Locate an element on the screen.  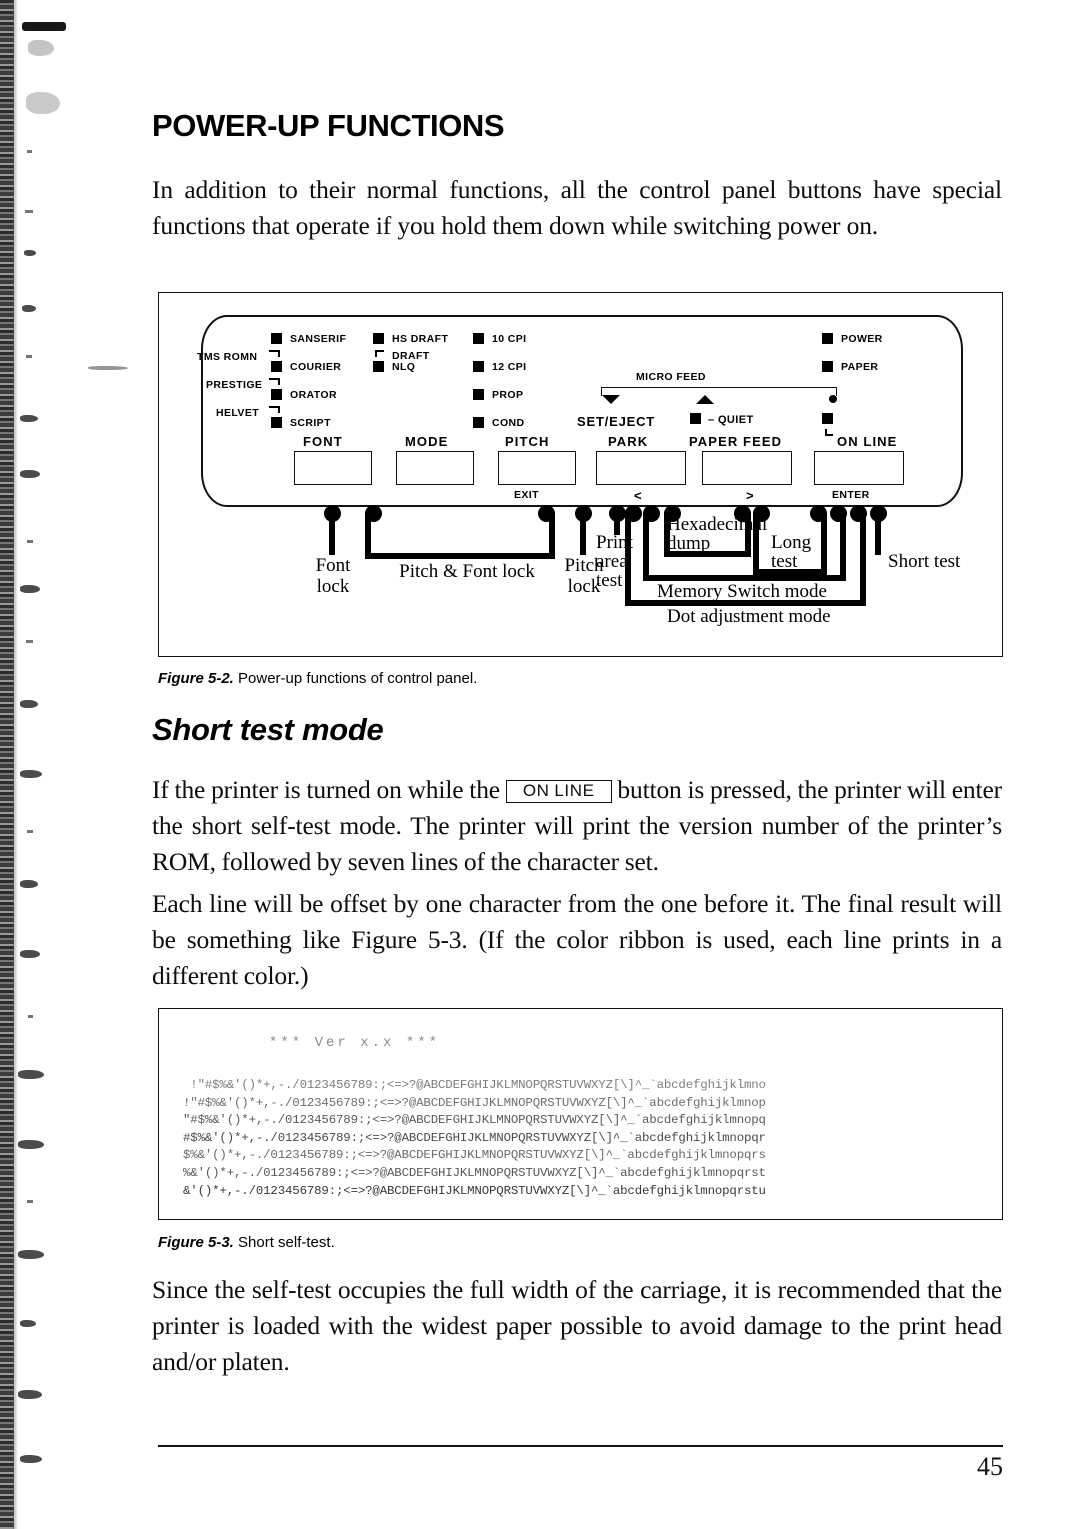
led-label-hs-draft: HS DRAFT is located at coordinates (420, 339).